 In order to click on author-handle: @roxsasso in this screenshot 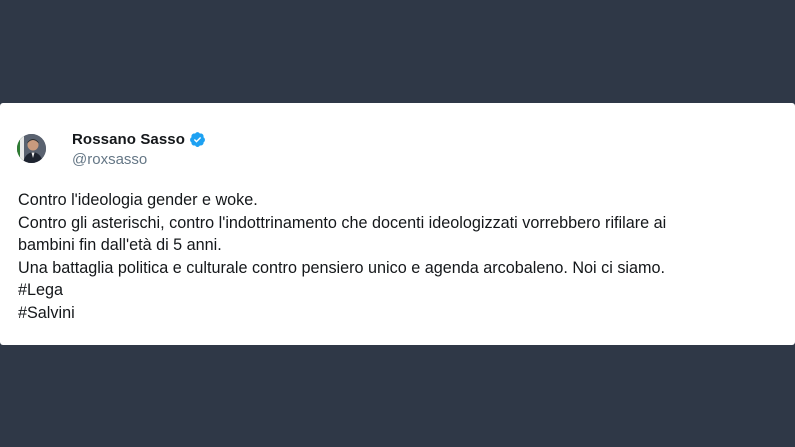, I will do `click(139, 159)`.